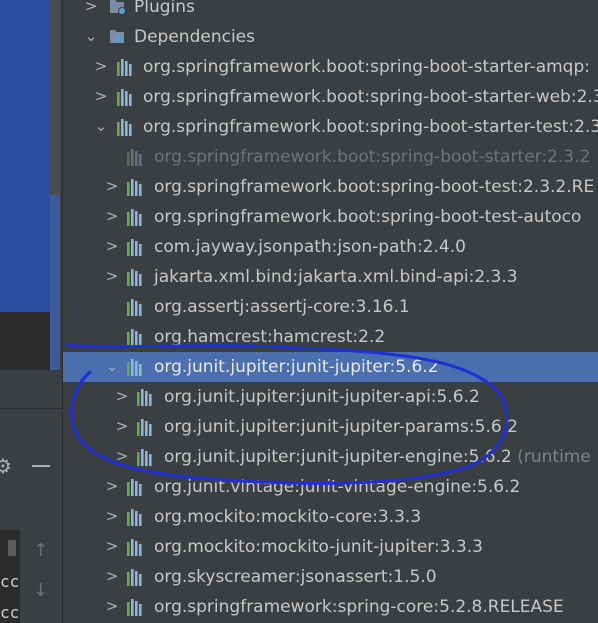 This screenshot has width=598, height=623. What do you see at coordinates (40, 550) in the screenshot?
I see `arrow-up-icon: ↑` at bounding box center [40, 550].